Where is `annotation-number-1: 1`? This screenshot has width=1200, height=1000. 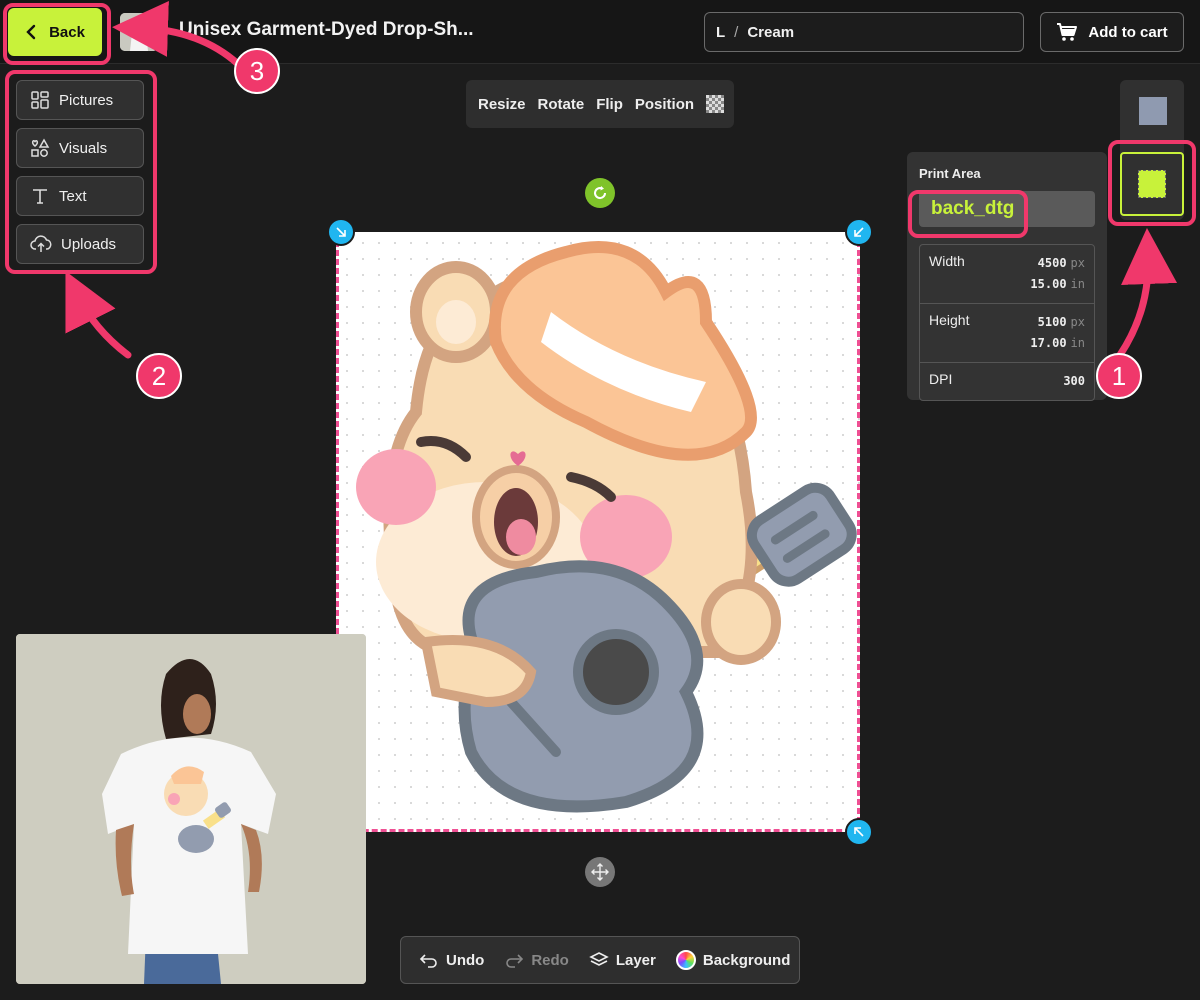 annotation-number-1: 1 is located at coordinates (1119, 376).